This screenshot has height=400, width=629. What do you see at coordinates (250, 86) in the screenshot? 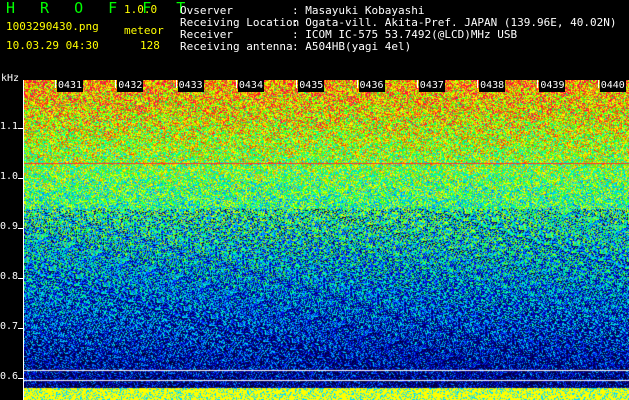
I see `x-tick-label: 0434` at bounding box center [250, 86].